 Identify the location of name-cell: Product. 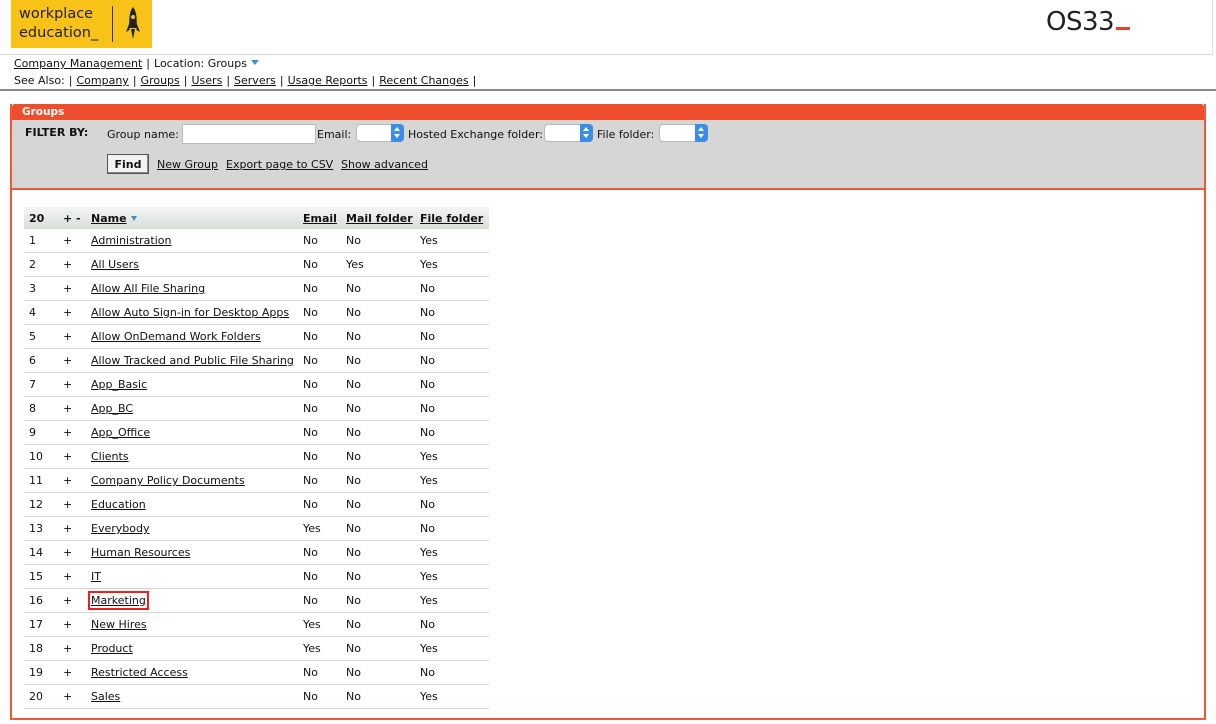
(194, 648).